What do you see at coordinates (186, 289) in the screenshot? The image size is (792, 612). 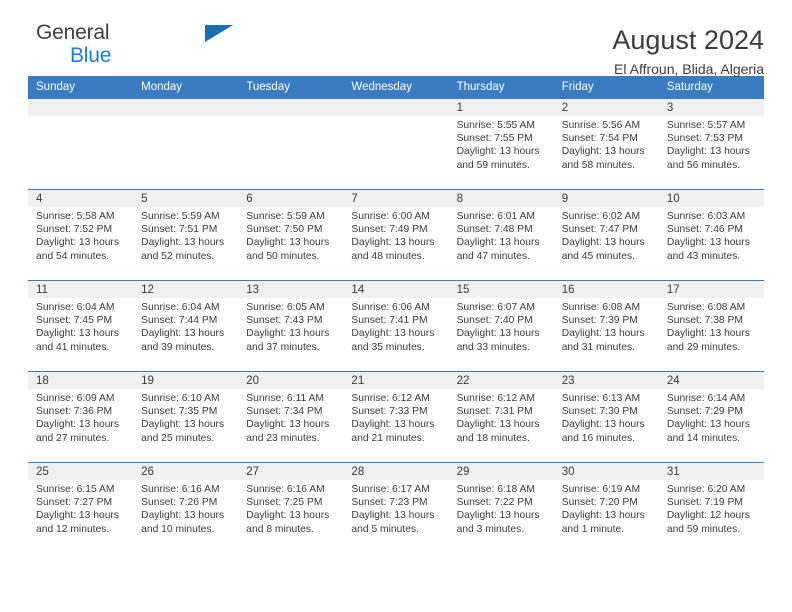 I see `day-number: 12` at bounding box center [186, 289].